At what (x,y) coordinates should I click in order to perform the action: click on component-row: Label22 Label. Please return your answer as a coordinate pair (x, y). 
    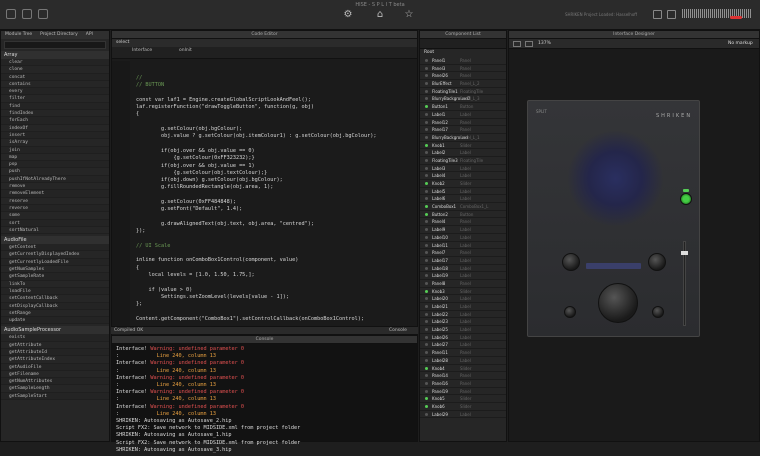
    Looking at the image, I should click on (463, 315).